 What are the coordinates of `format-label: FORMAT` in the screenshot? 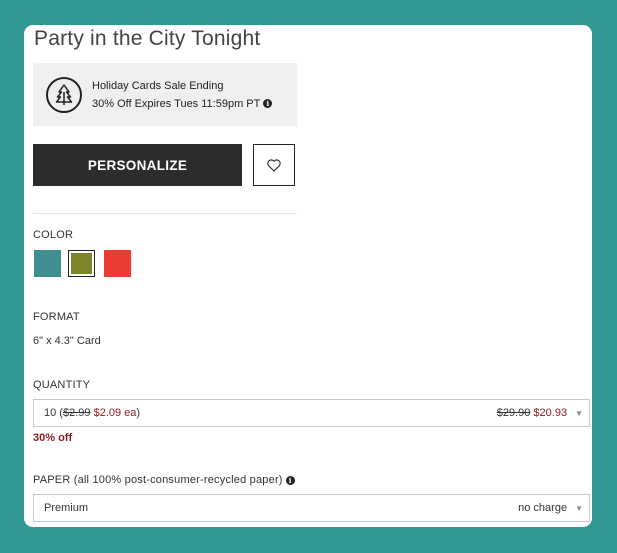 It's located at (56, 317).